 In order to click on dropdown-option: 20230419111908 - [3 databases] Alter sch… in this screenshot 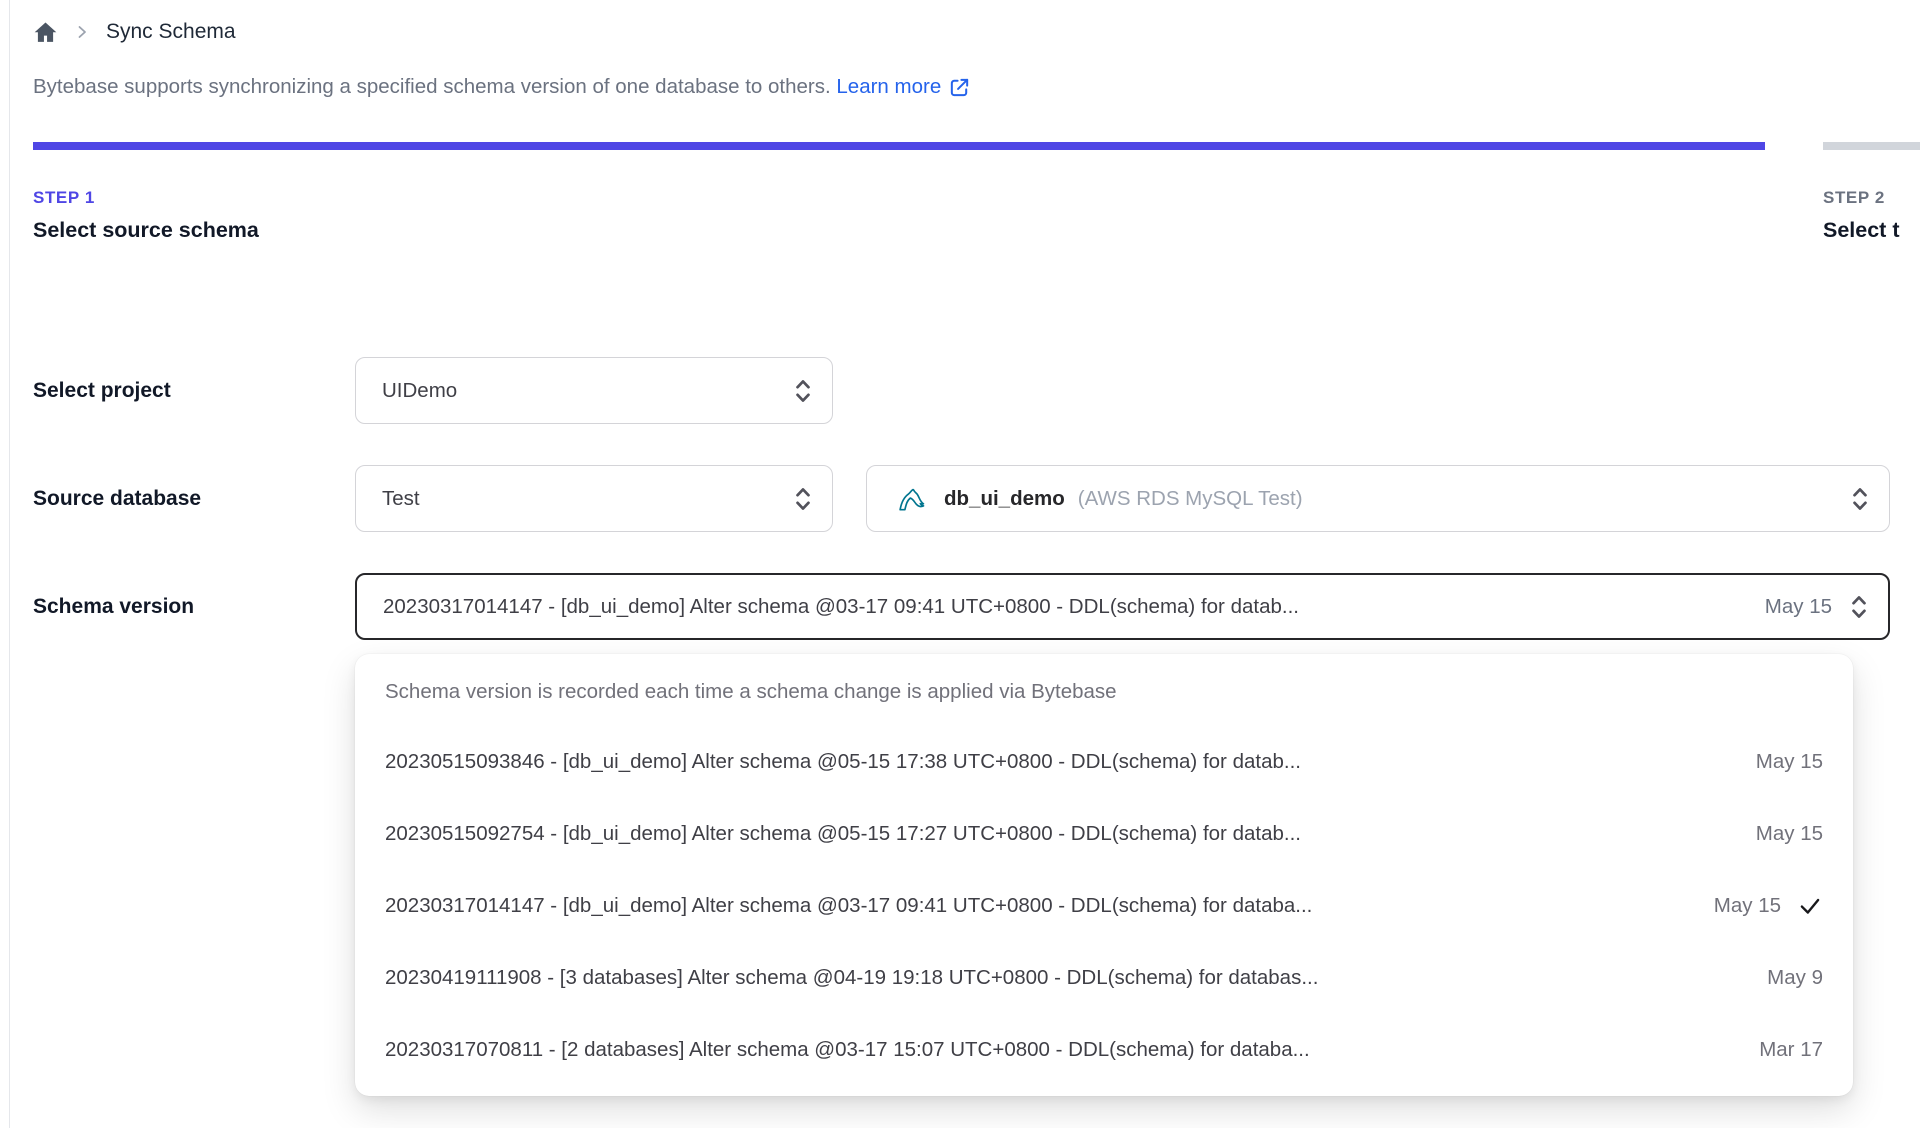, I will do `click(1104, 978)`.